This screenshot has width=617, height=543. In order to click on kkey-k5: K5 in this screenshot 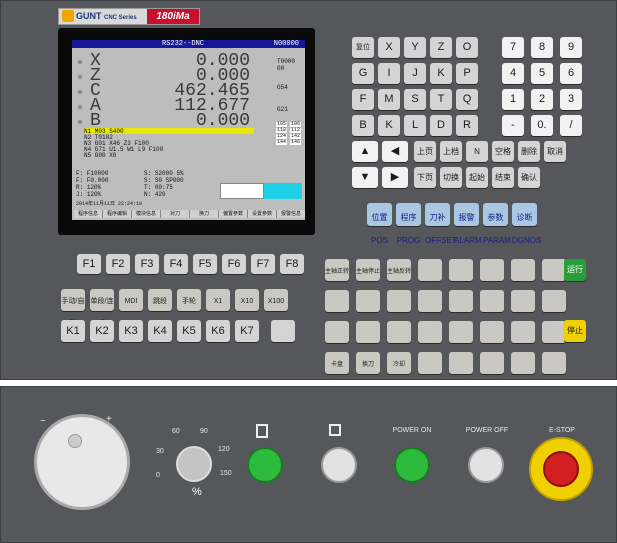, I will do `click(189, 331)`.